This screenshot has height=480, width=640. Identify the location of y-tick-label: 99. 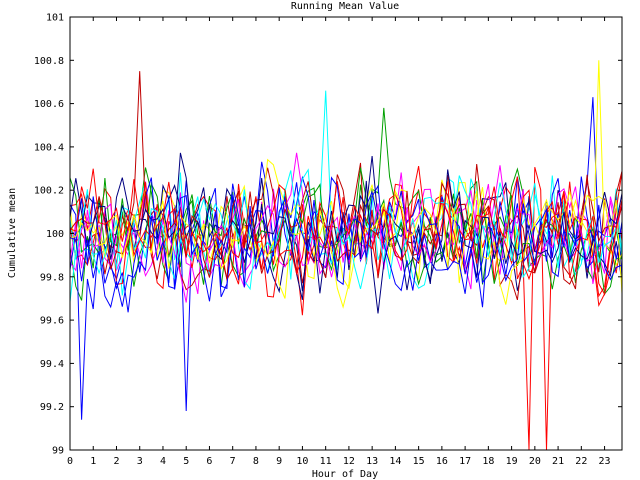
(58, 451).